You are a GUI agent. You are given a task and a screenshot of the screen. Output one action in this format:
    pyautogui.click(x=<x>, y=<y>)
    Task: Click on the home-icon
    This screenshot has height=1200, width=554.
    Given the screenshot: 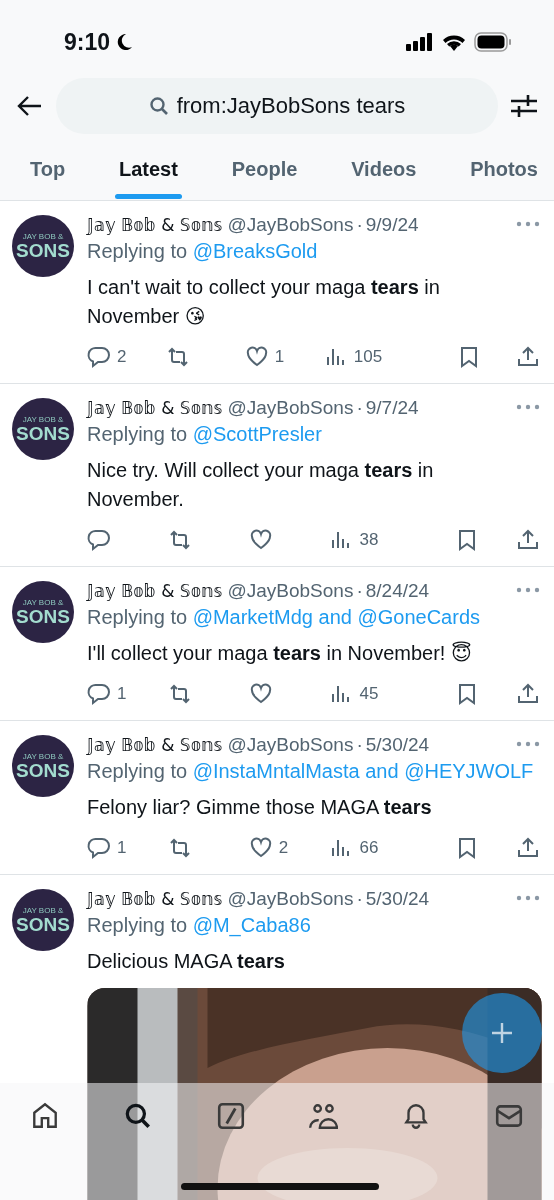 What is the action you would take?
    pyautogui.click(x=45, y=1116)
    